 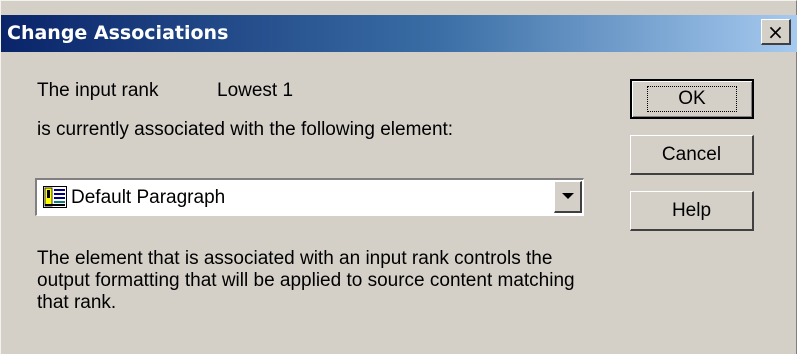 What do you see at coordinates (309, 197) in the screenshot?
I see `element-select: Default Paragraph` at bounding box center [309, 197].